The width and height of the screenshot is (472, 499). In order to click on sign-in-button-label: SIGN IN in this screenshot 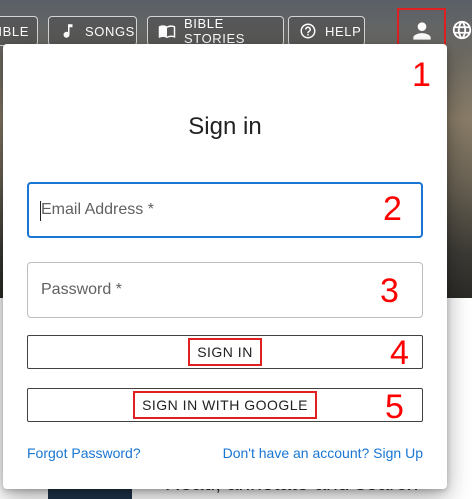, I will do `click(225, 352)`.